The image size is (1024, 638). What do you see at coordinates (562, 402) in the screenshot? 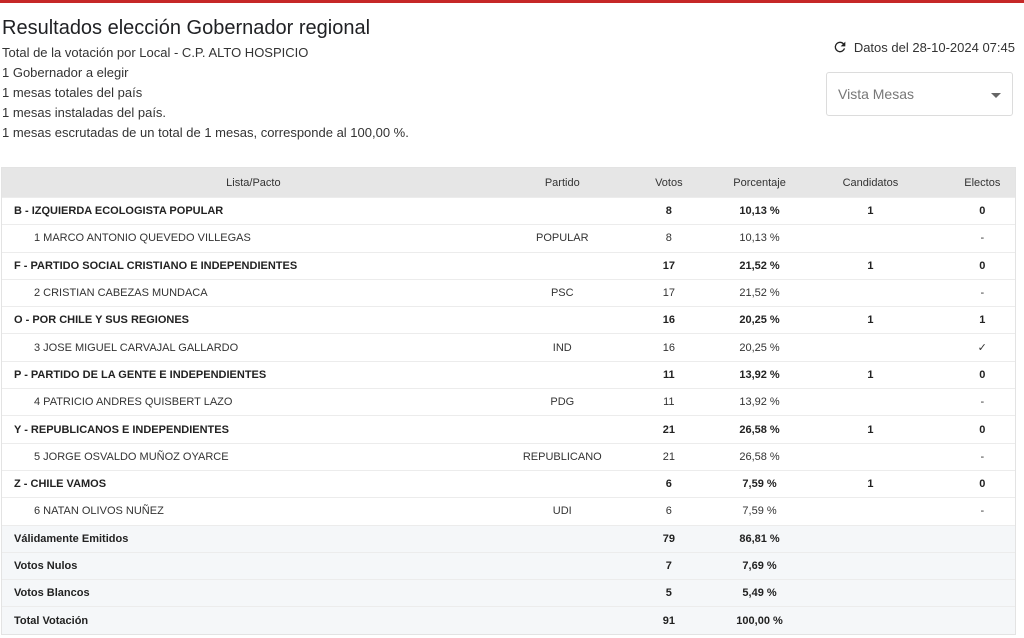
I see `cell-partido: PDG` at bounding box center [562, 402].